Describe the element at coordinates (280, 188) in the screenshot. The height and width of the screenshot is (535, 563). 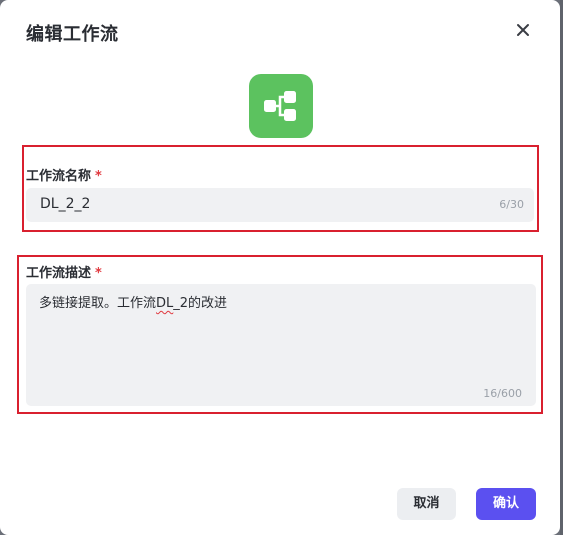
I see `name-field-highlight` at that location.